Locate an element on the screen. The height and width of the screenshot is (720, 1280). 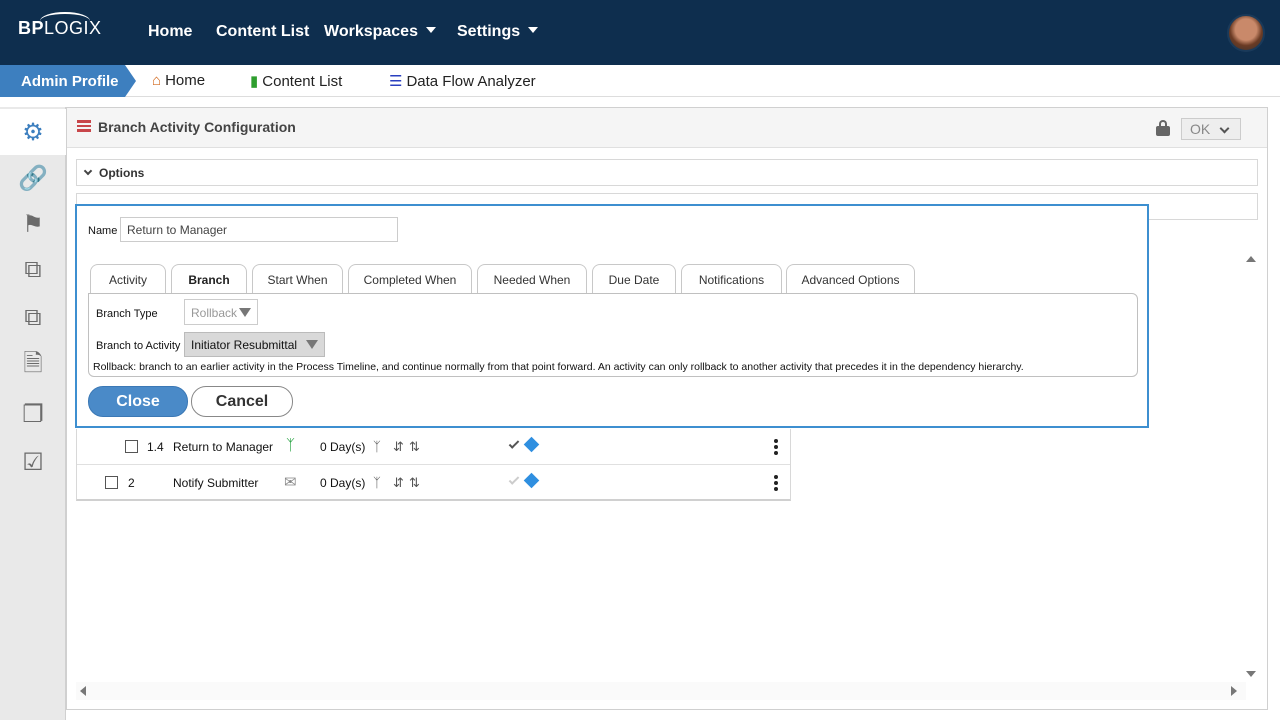
scroll-right-arrow is located at coordinates (1234, 691).